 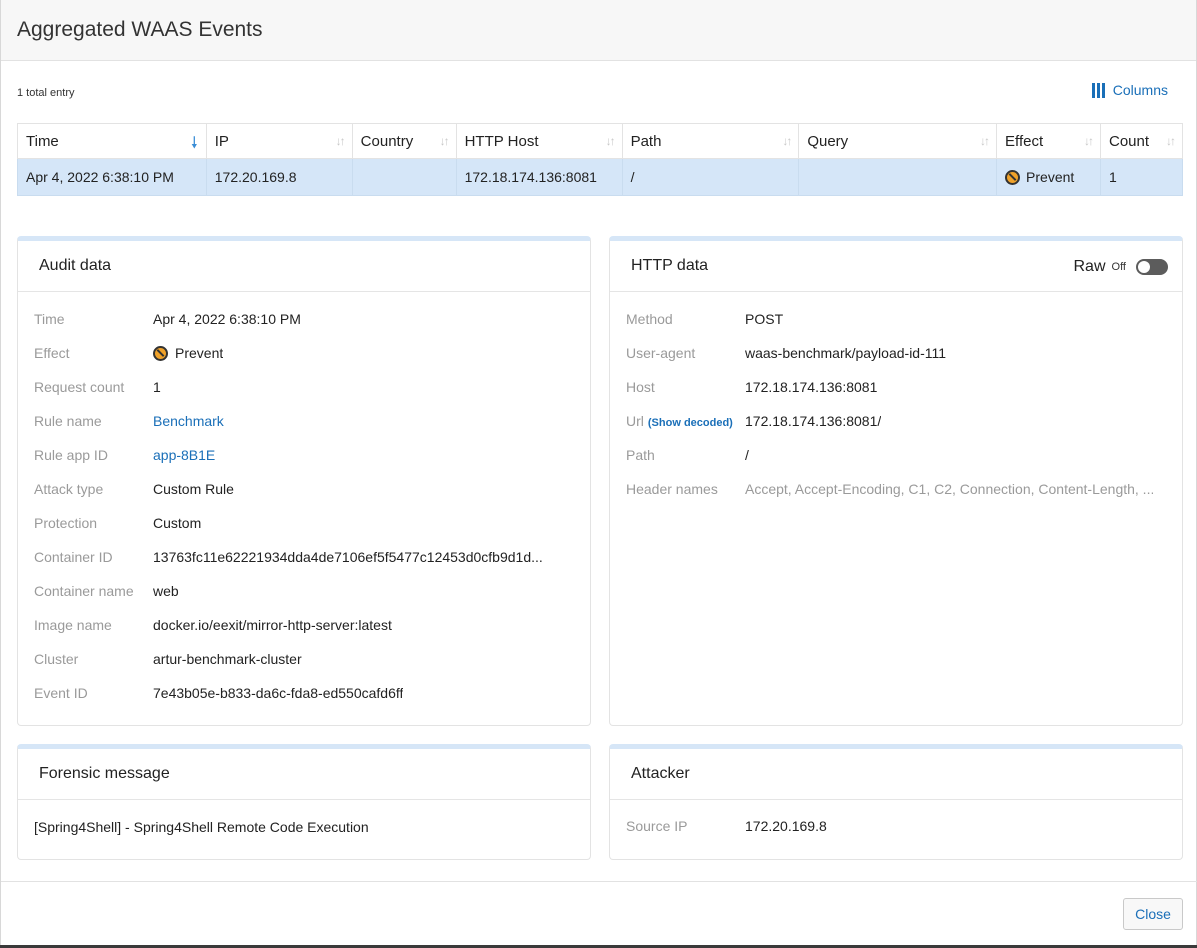 What do you see at coordinates (752, 387) in the screenshot?
I see `http-row-host: Host 172.18.174.136:8081` at bounding box center [752, 387].